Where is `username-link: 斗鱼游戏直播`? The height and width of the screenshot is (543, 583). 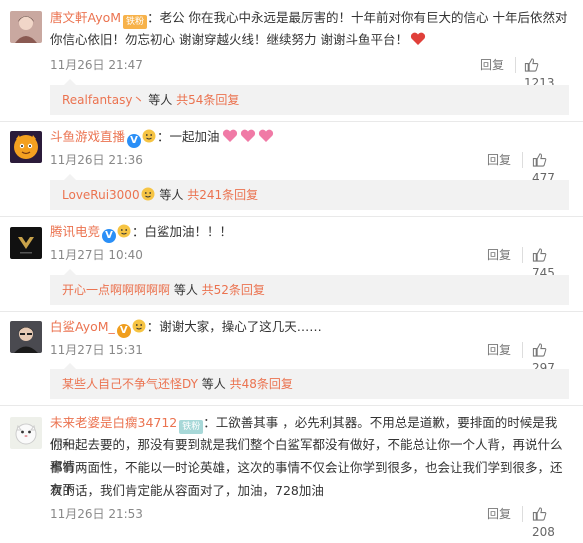 username-link: 斗鱼游戏直播 is located at coordinates (87, 136).